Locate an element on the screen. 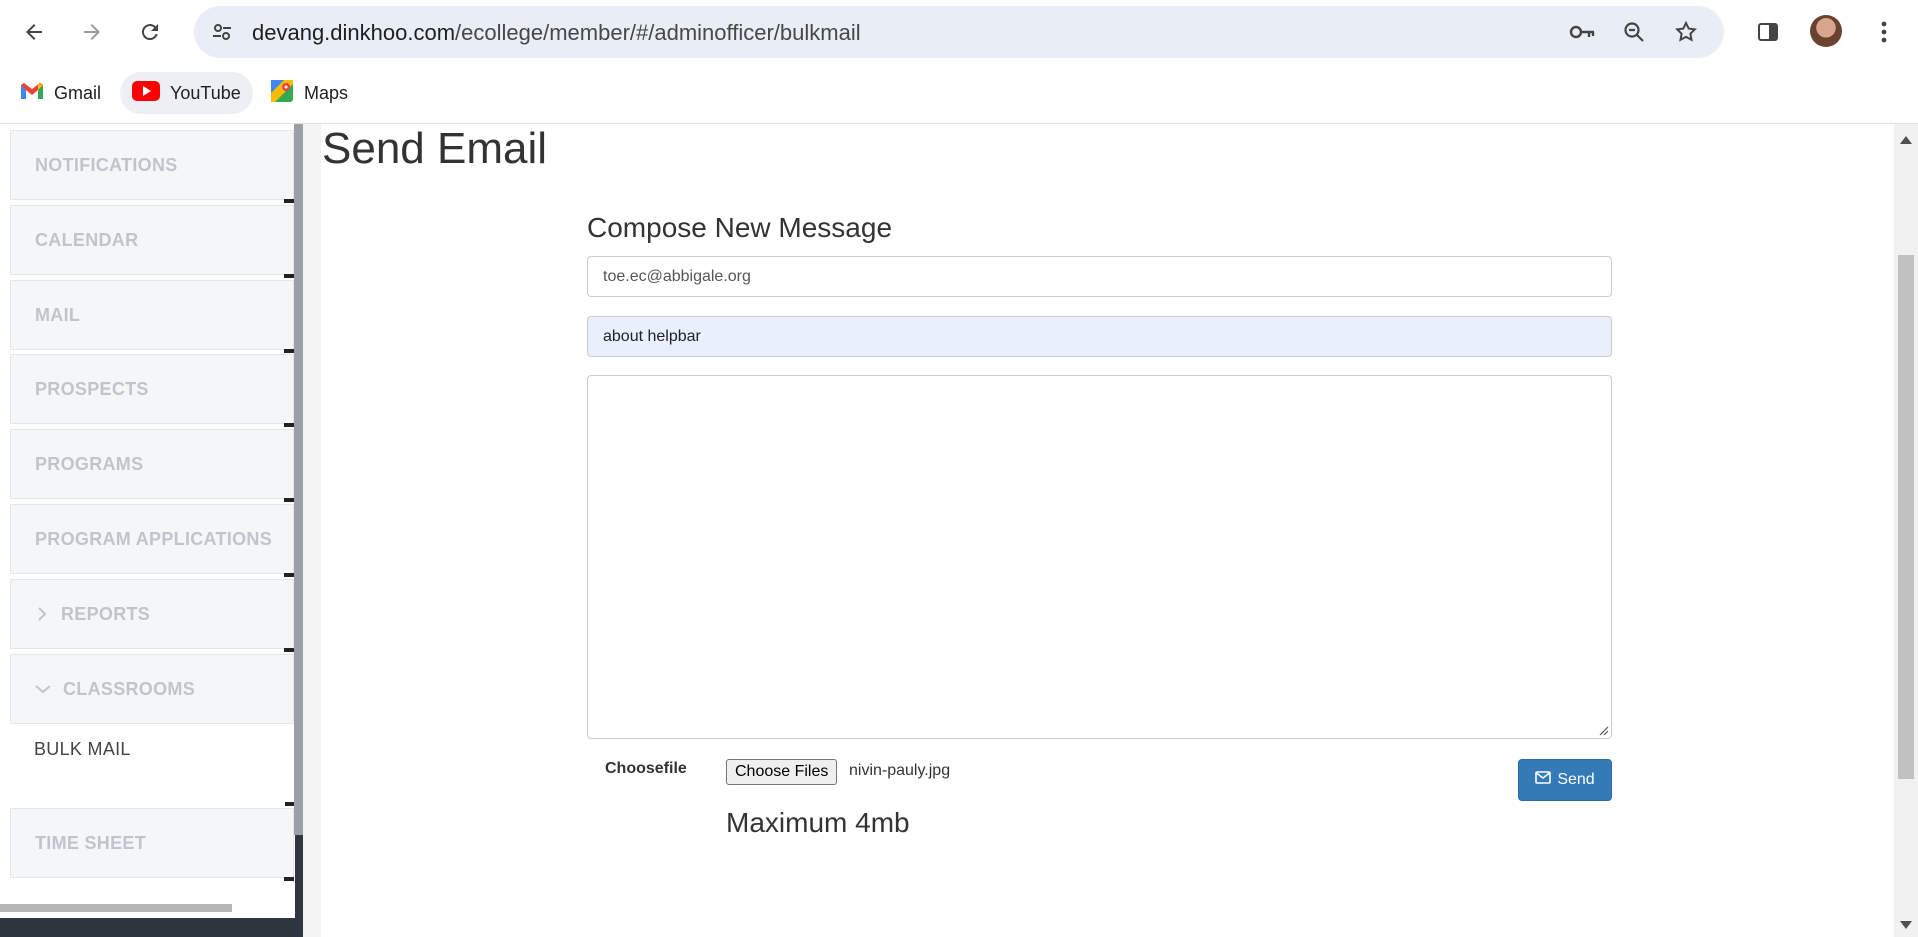 The image size is (1918, 937). menu-kebab-icon is located at coordinates (1884, 32).